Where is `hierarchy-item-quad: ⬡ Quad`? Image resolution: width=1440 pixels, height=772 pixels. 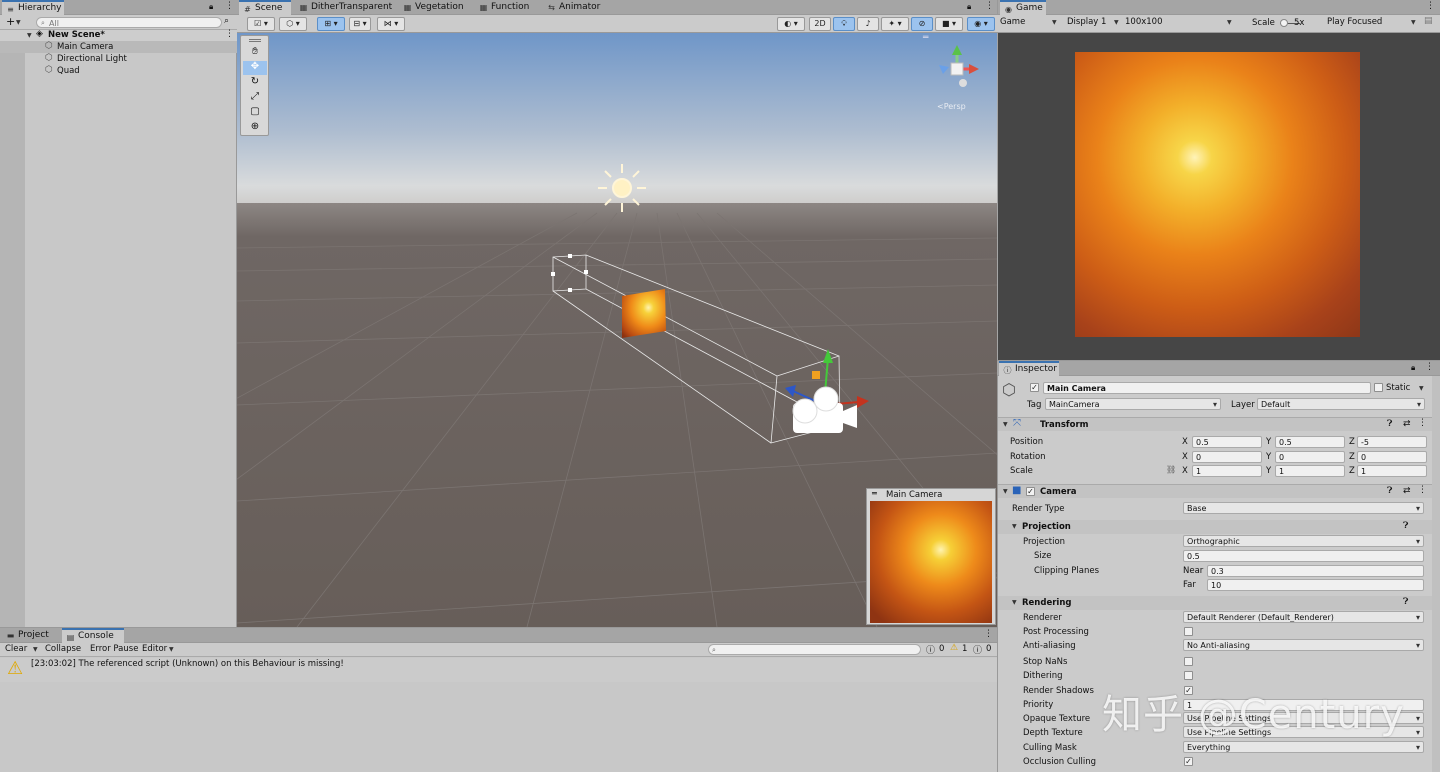
hierarchy-item-quad: ⬡ Quad is located at coordinates (118, 71).